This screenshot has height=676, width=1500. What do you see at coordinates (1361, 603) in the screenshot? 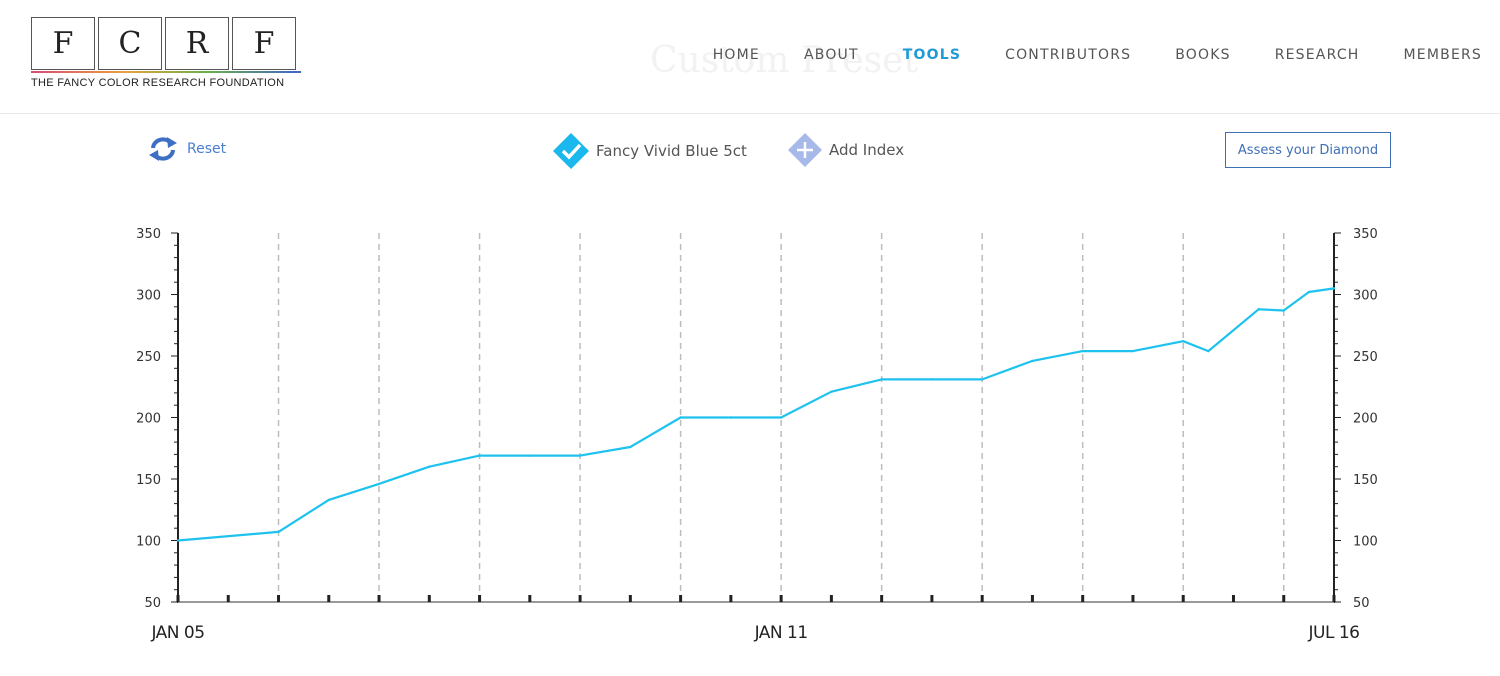
I see `right-y-tick-label: 50` at bounding box center [1361, 603].